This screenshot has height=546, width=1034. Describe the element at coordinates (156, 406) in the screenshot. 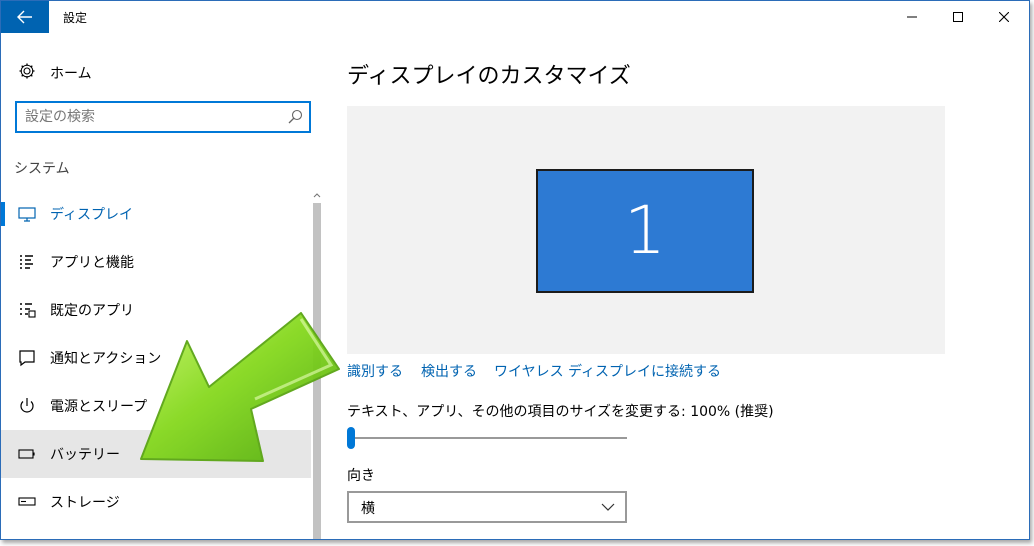

I see `sidebar-item-power-sleep: 電源とスリープ` at that location.